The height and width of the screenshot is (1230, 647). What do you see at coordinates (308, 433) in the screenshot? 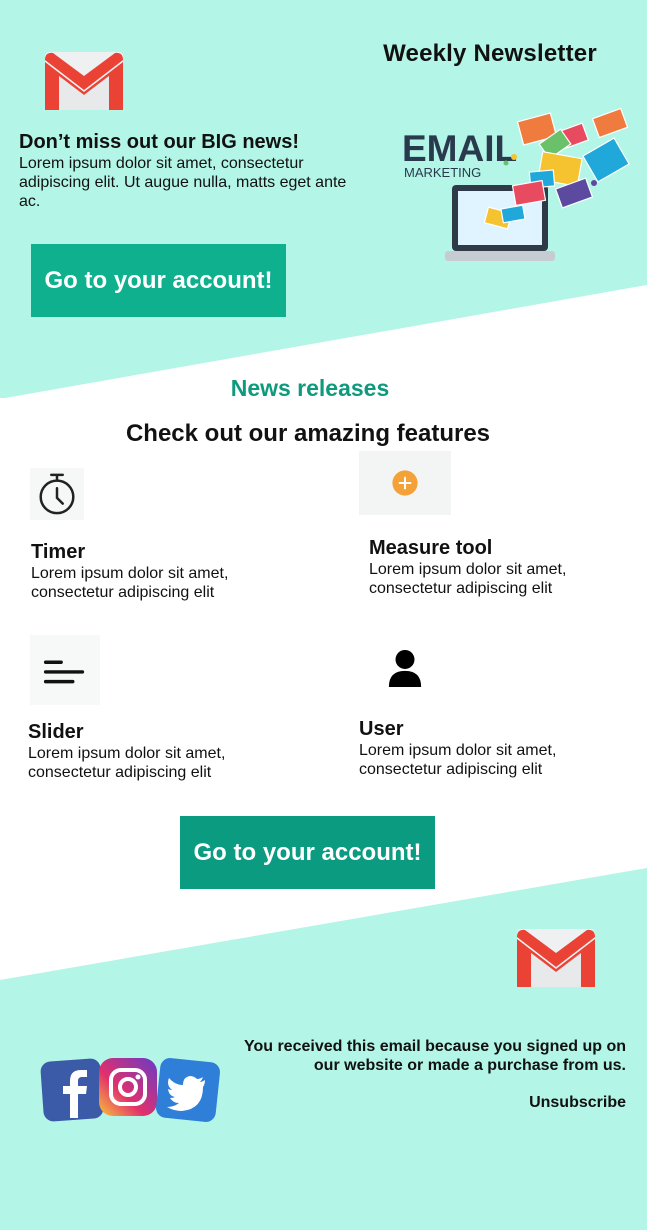
I see `features-title: Check out our amazing features` at bounding box center [308, 433].